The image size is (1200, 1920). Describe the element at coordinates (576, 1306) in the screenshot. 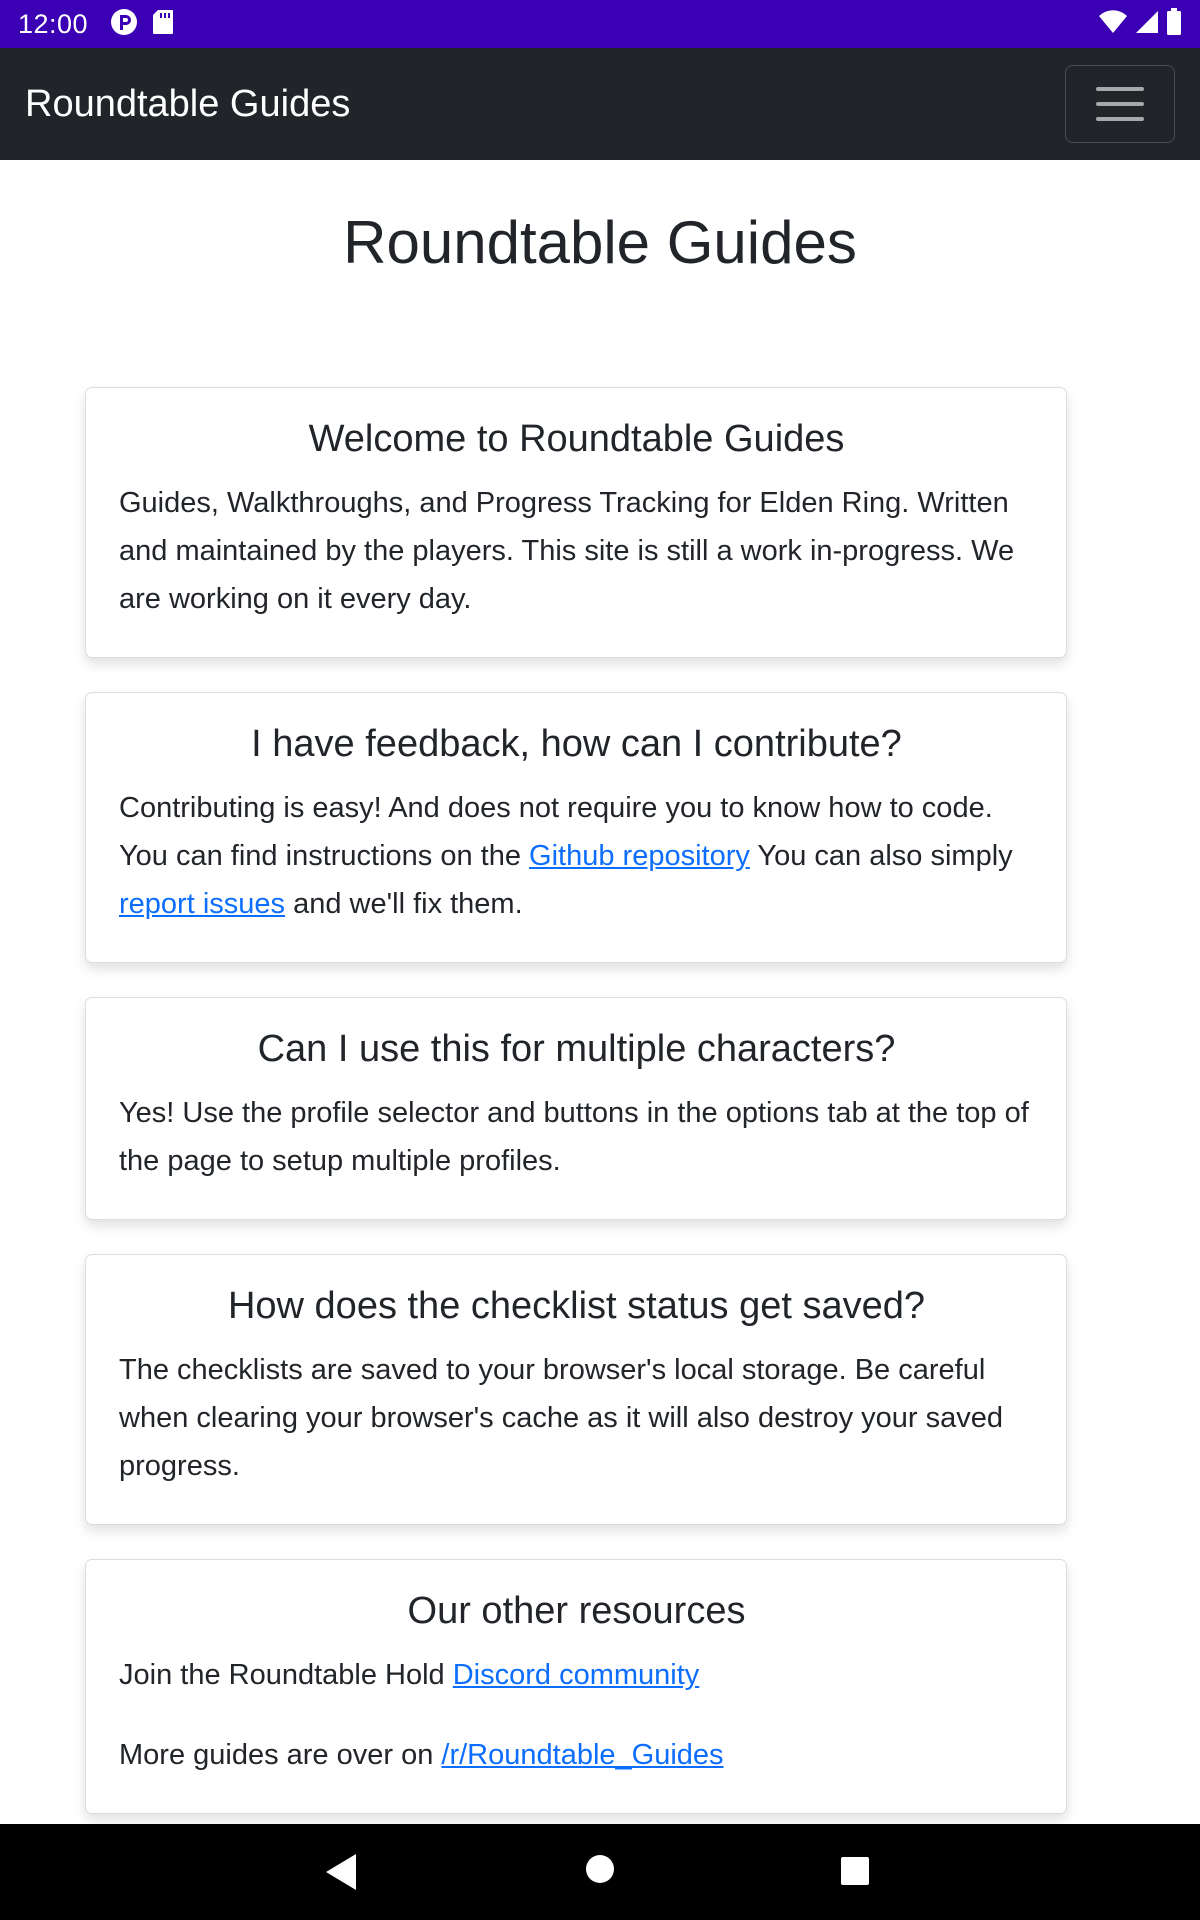

I see `card-title: How does the checklist status get saved?` at that location.